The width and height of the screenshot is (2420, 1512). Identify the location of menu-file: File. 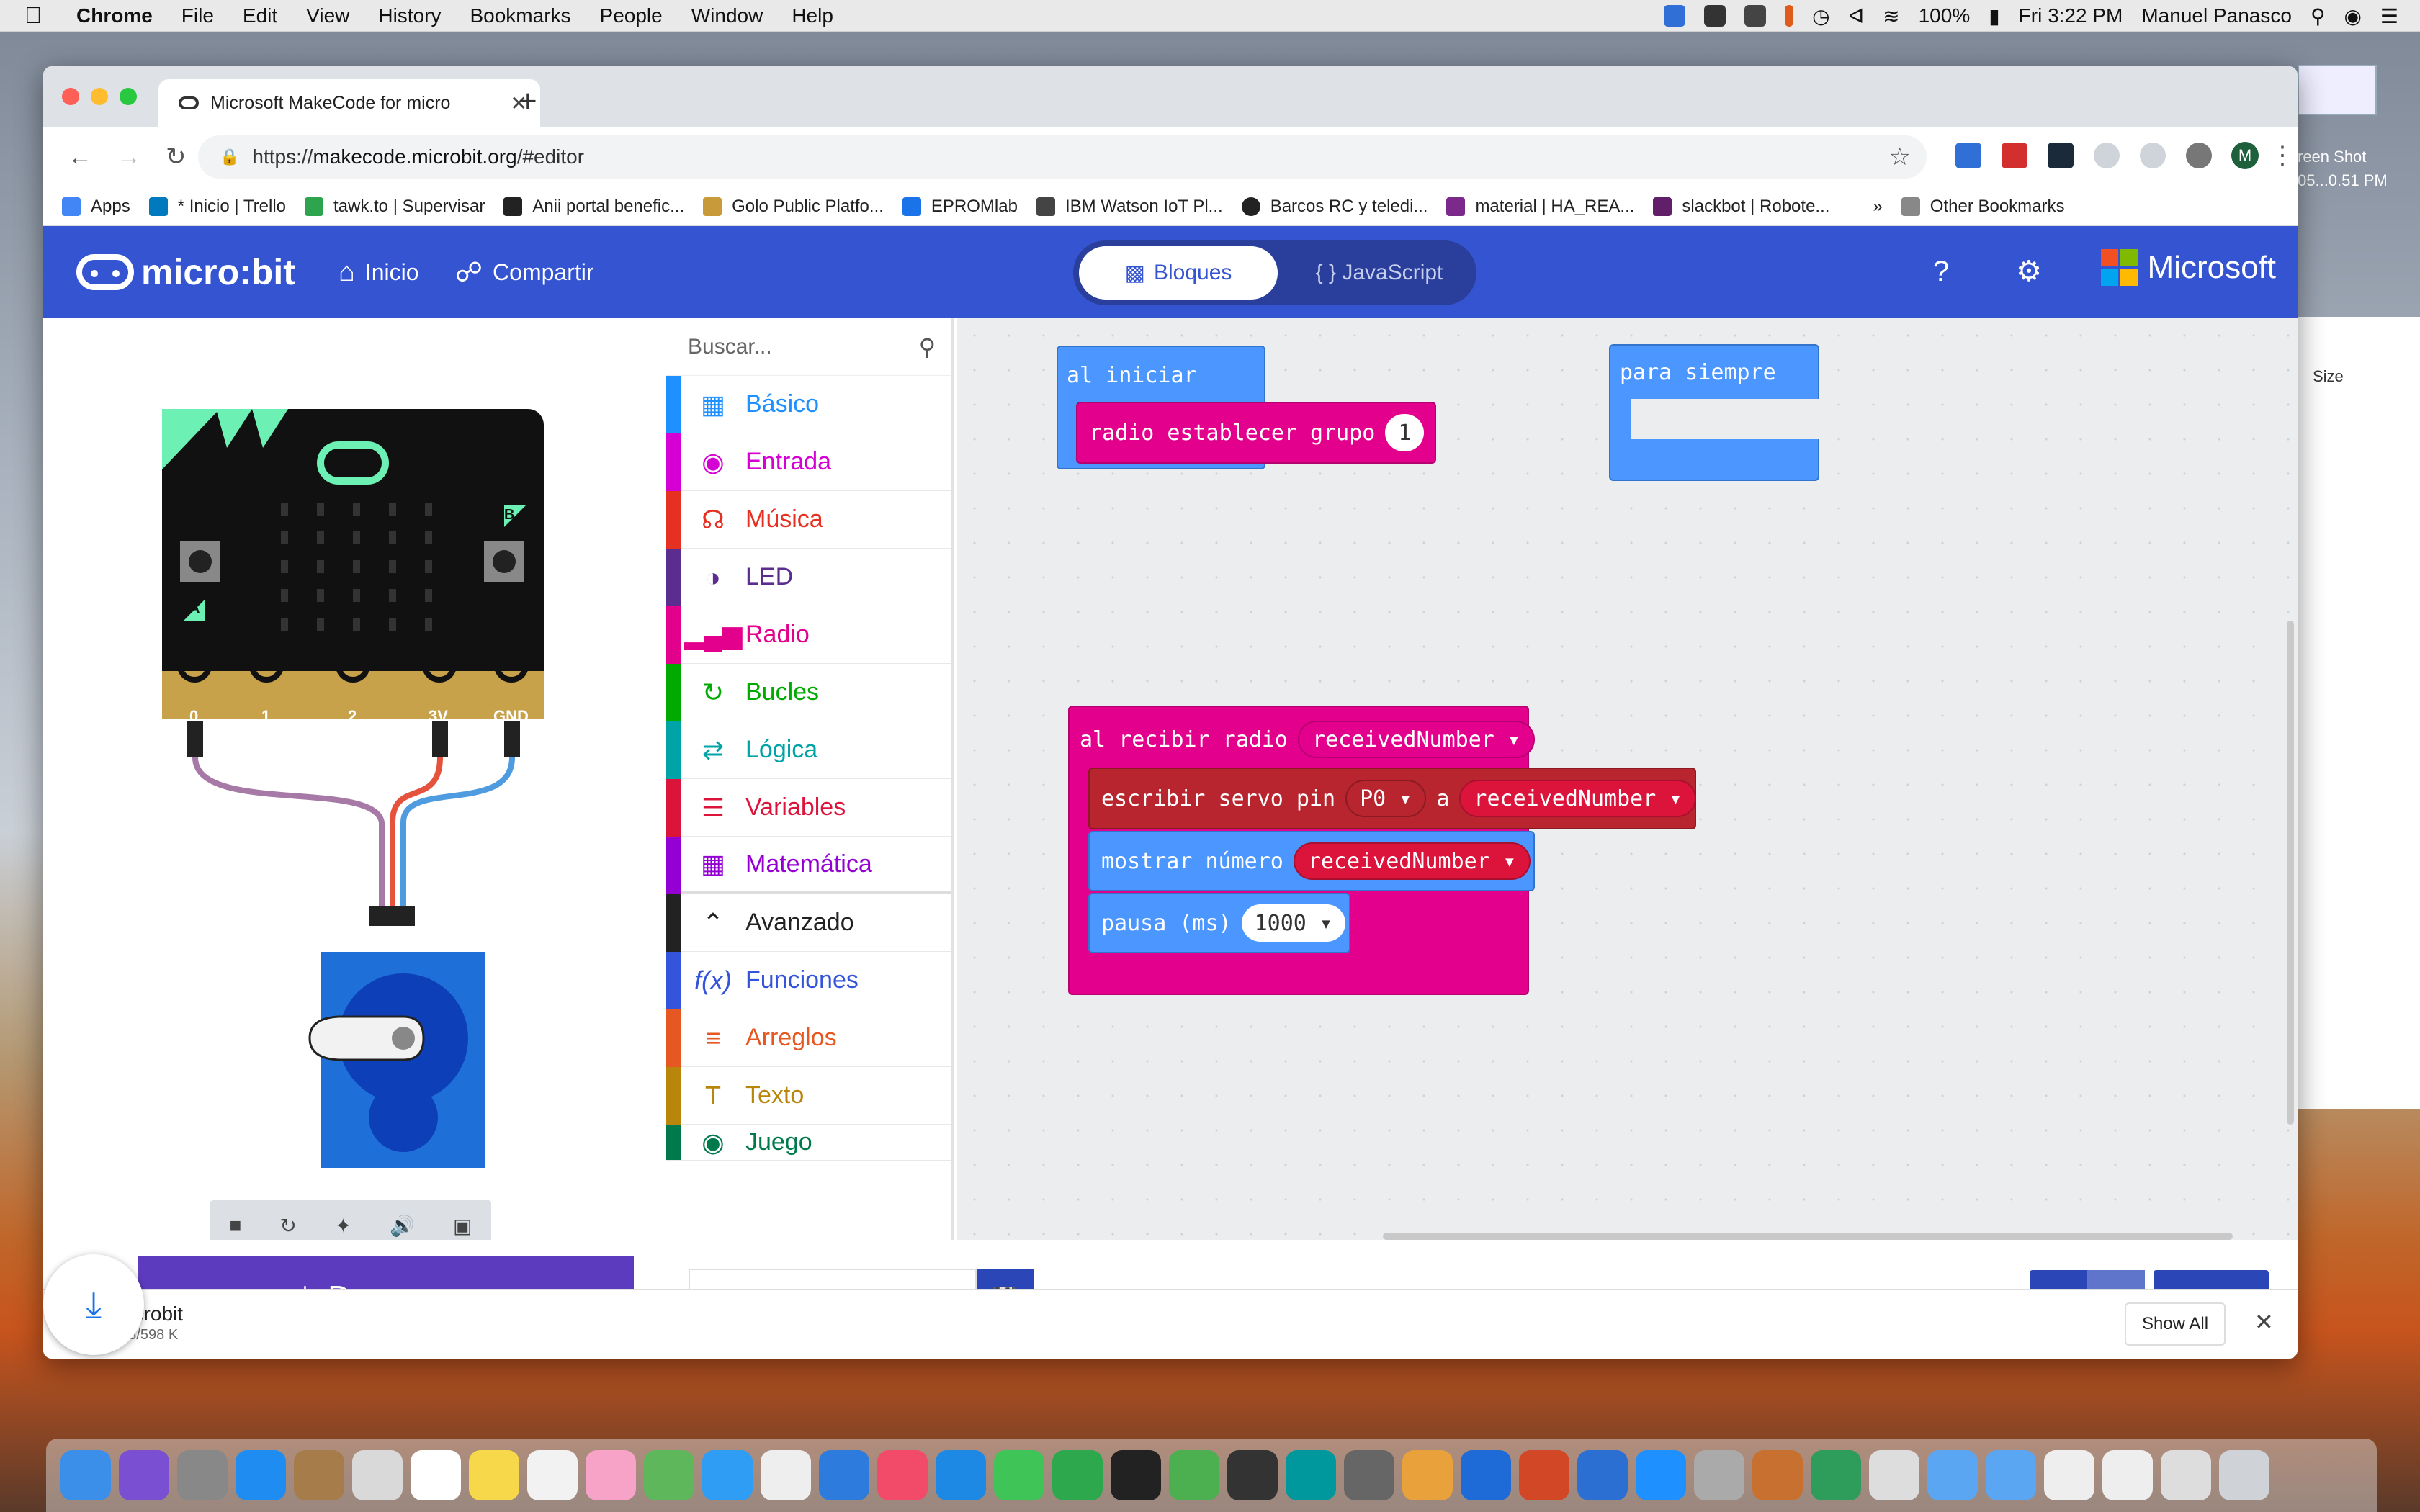
(198, 15).